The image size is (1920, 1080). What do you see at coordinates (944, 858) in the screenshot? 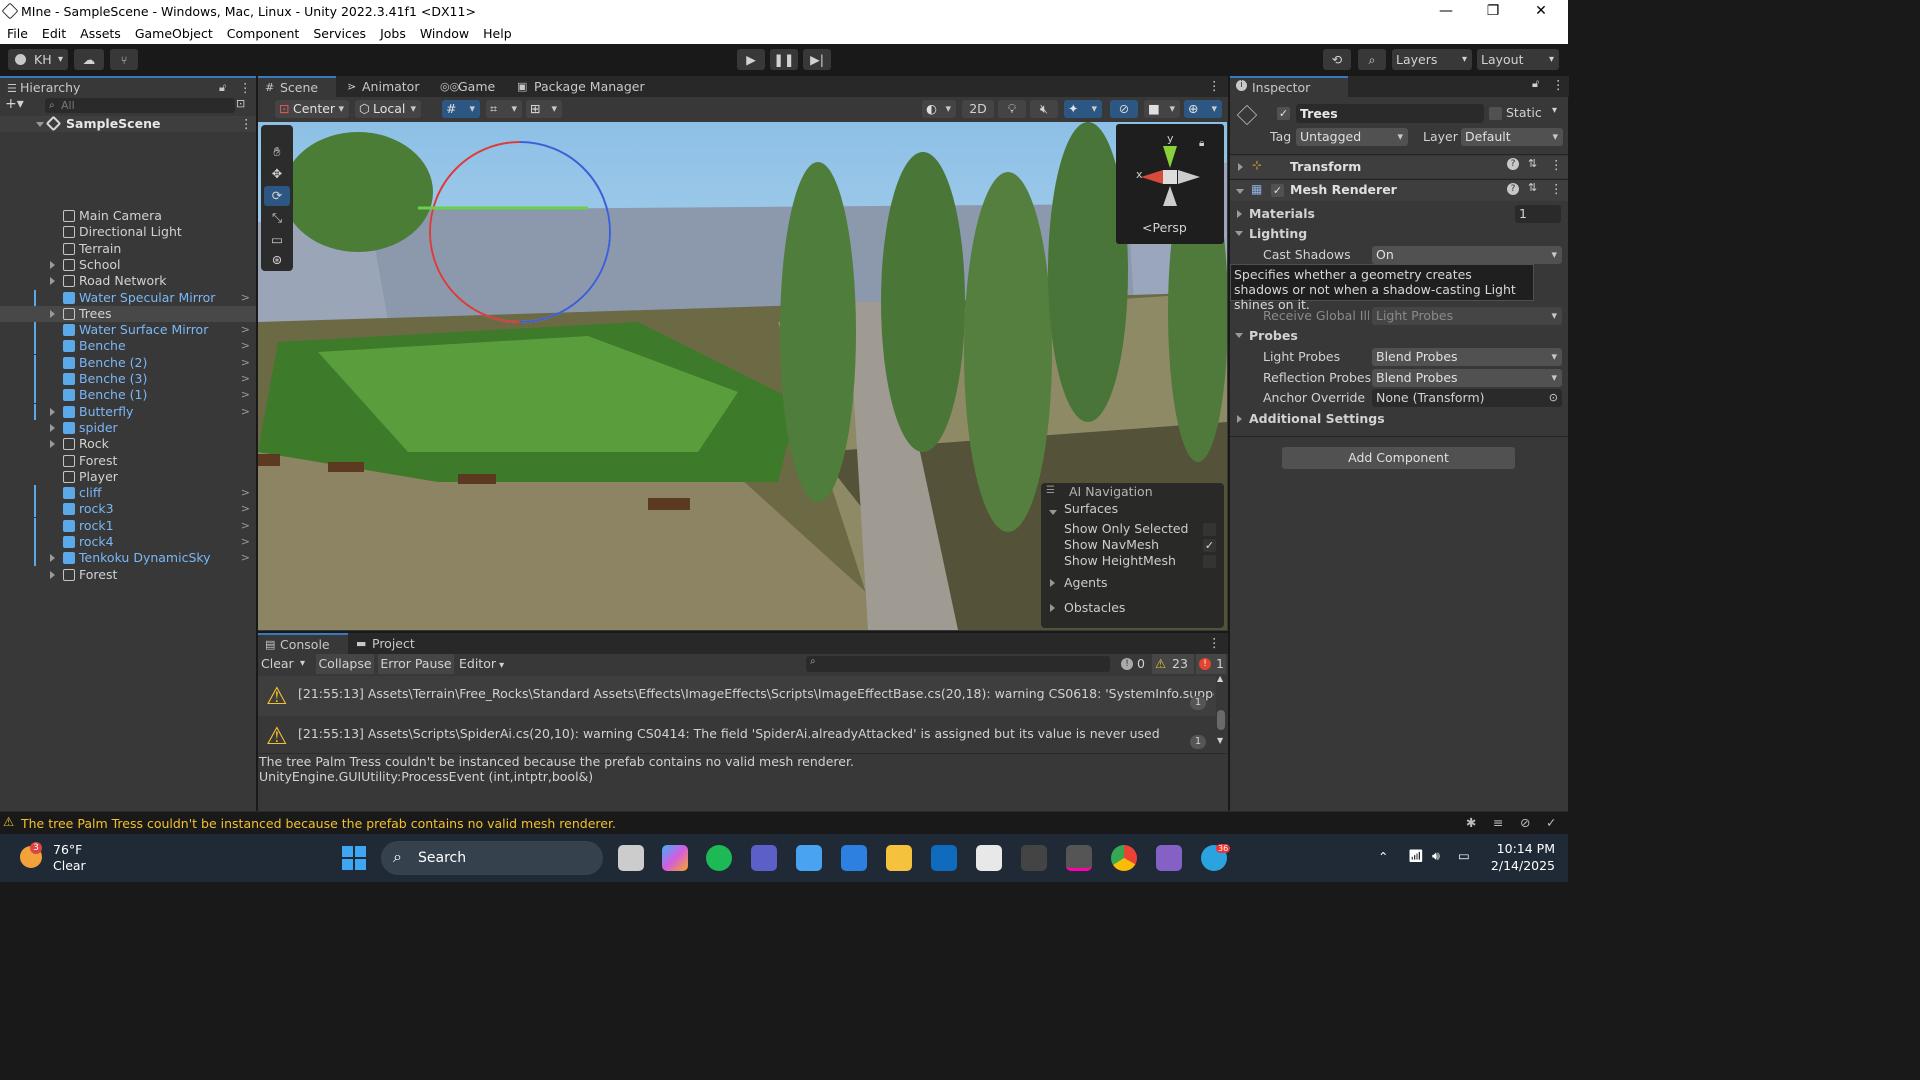
I see `outlook-icon` at bounding box center [944, 858].